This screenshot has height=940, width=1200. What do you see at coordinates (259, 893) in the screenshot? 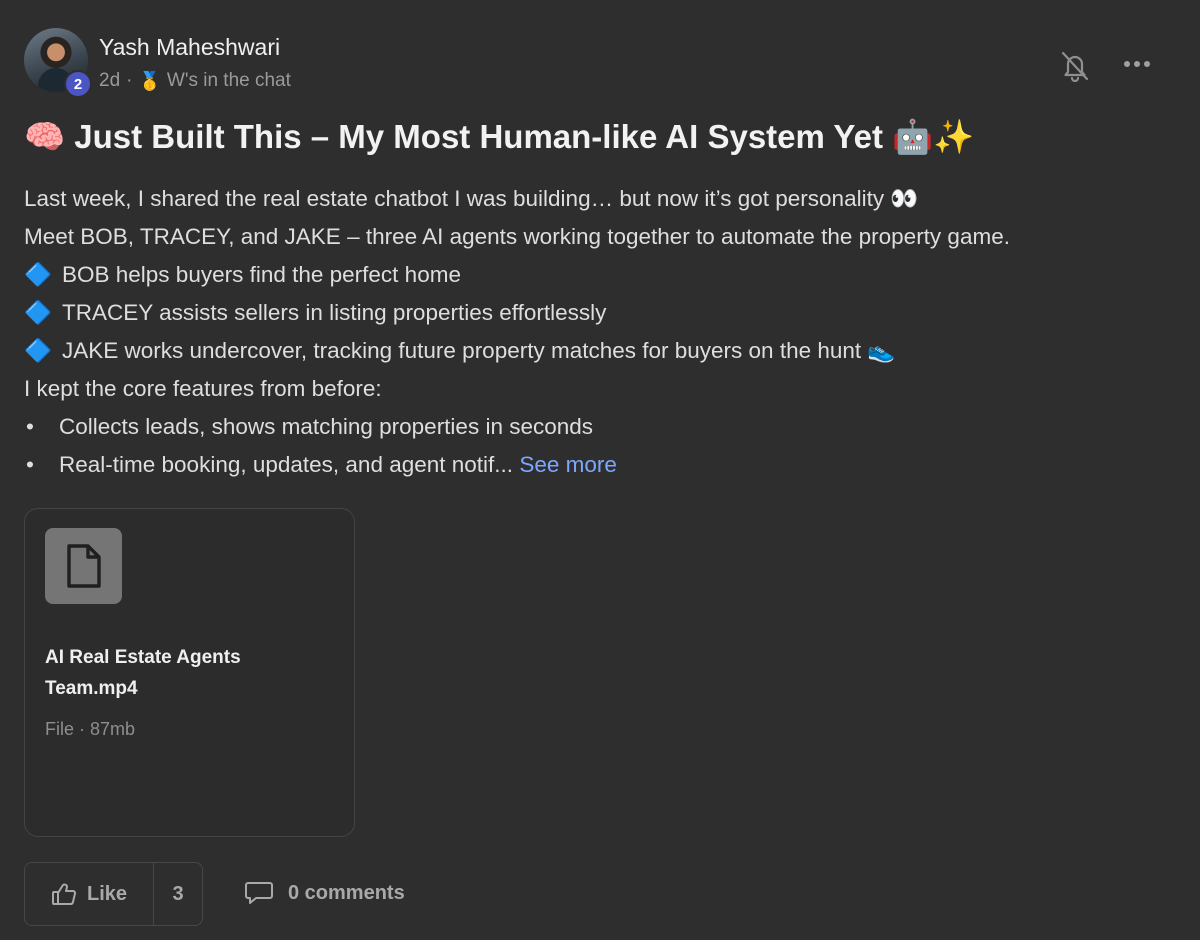
I see `comment-icon` at bounding box center [259, 893].